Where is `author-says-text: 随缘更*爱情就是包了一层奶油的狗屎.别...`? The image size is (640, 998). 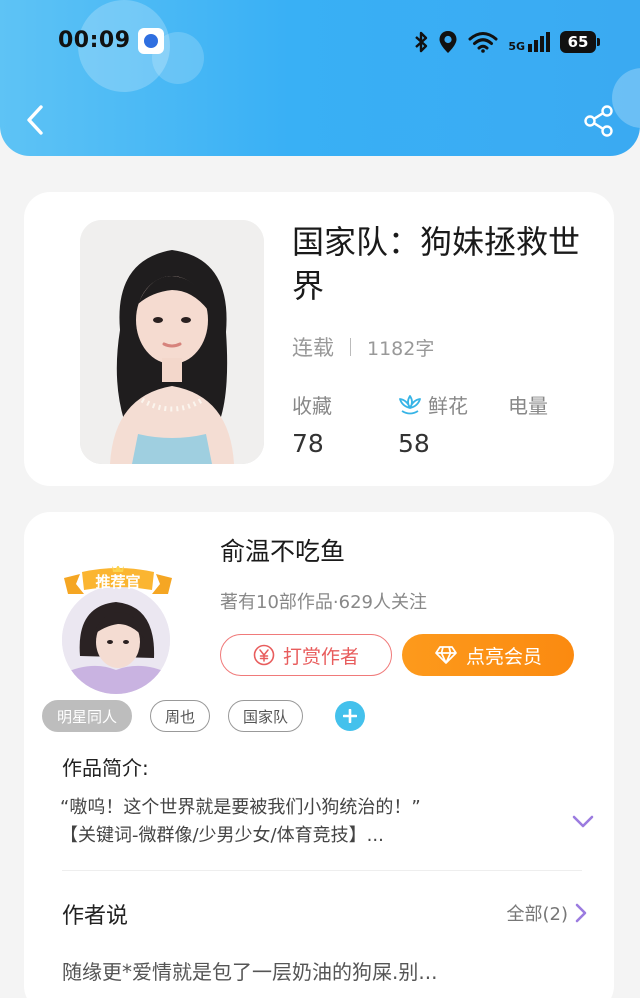 author-says-text: 随缘更*爱情就是包了一层奶油的狗屎.别... is located at coordinates (249, 970).